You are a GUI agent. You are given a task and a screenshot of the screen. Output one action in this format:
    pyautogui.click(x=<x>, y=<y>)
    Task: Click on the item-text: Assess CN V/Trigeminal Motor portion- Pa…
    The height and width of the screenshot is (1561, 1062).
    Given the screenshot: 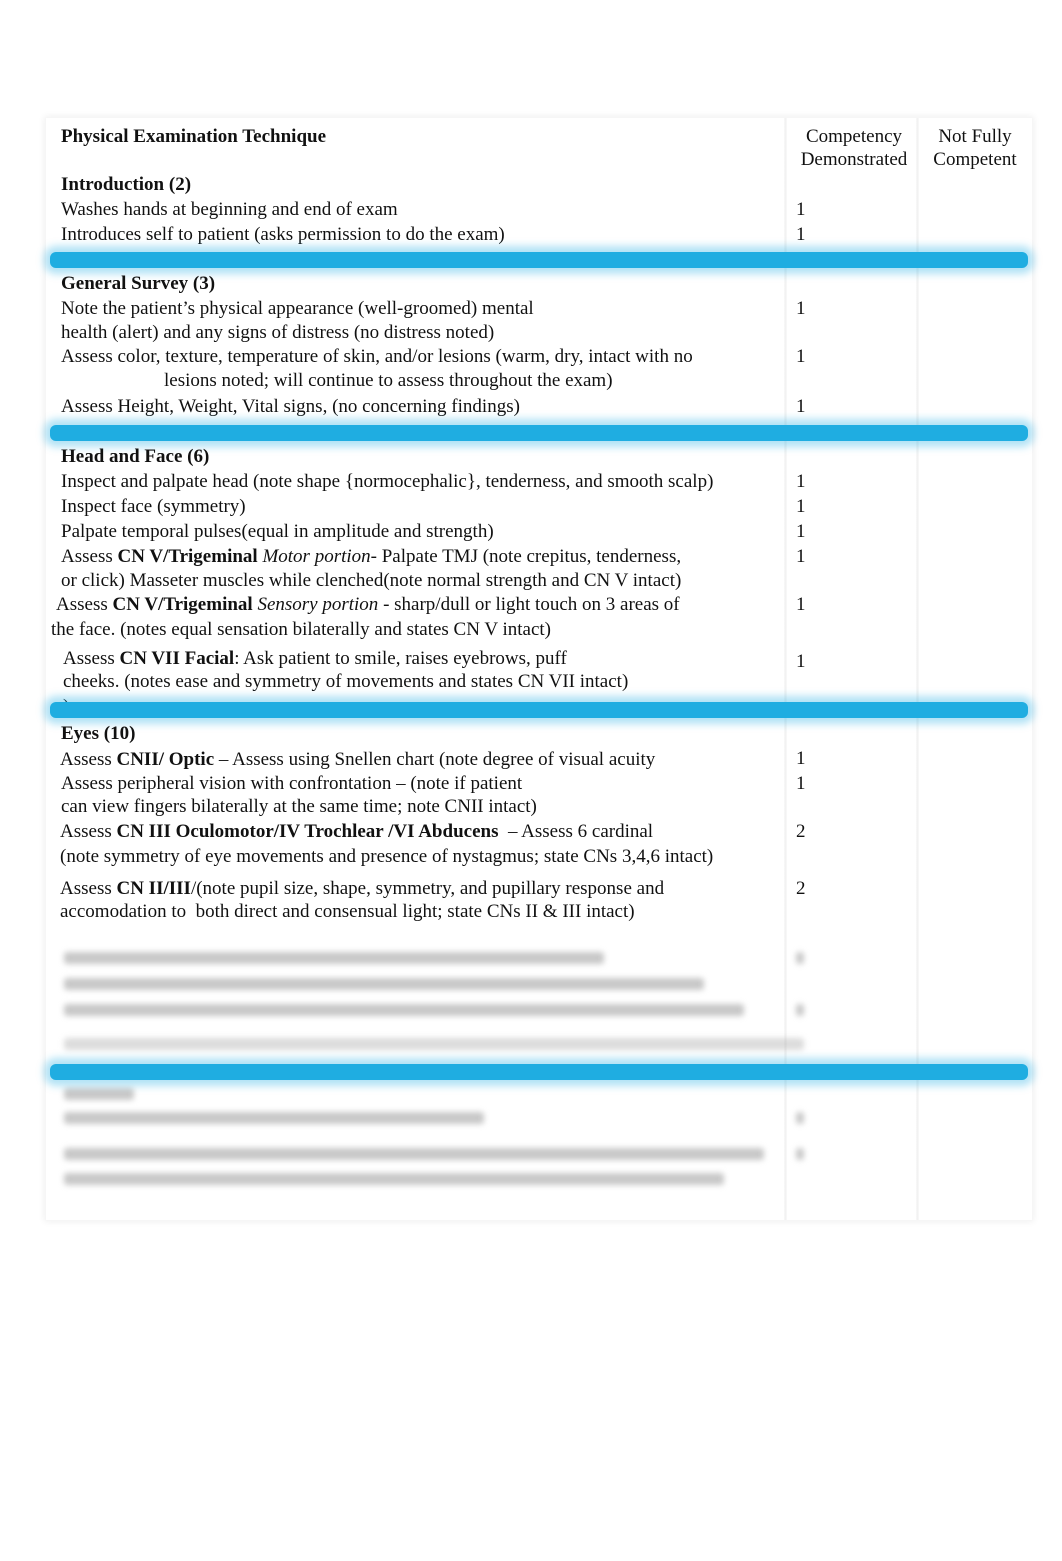 What is the action you would take?
    pyautogui.click(x=371, y=557)
    